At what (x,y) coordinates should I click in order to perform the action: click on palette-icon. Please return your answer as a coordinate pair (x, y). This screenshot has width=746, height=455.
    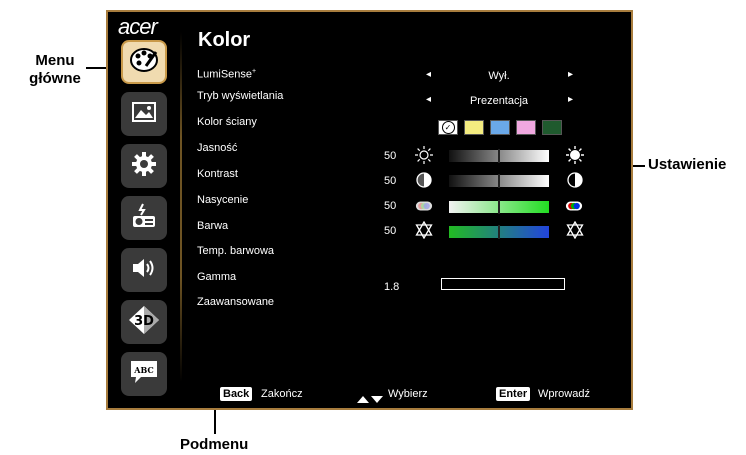
    Looking at the image, I should click on (144, 62).